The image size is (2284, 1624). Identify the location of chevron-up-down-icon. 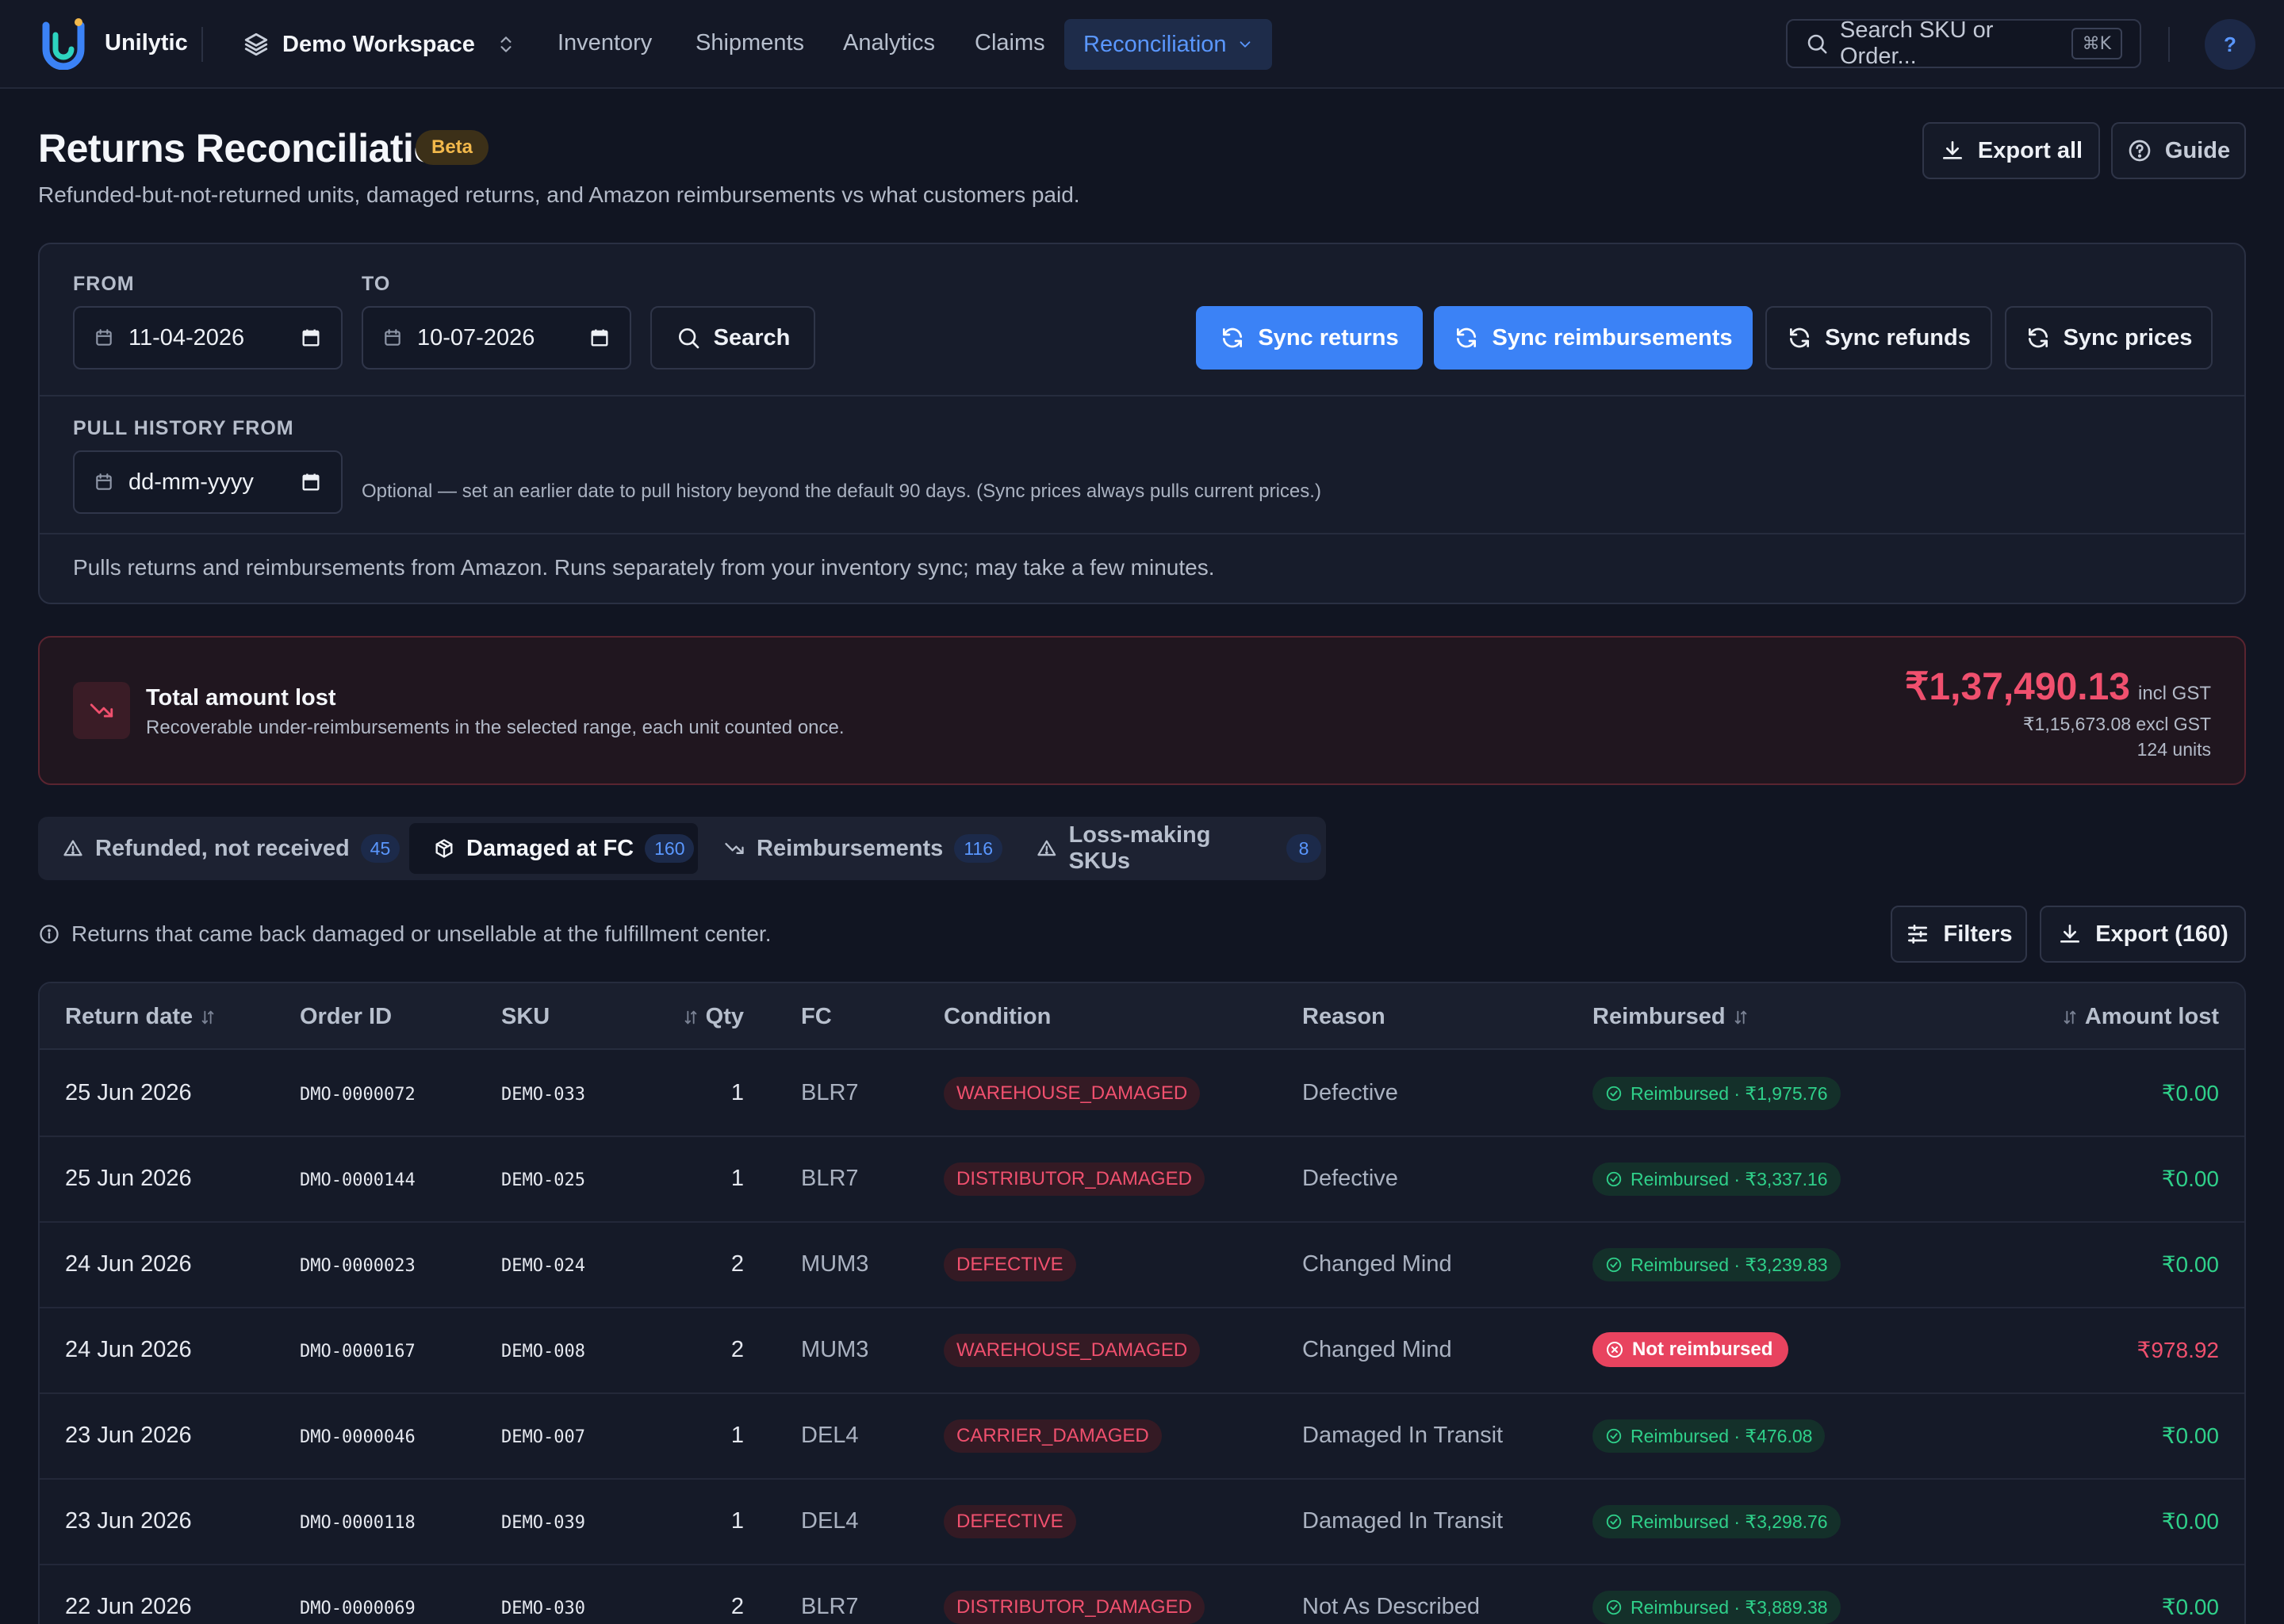
(506, 44).